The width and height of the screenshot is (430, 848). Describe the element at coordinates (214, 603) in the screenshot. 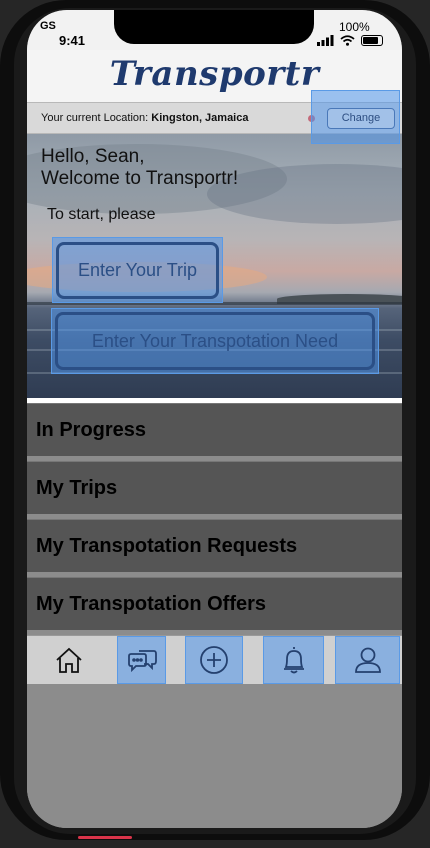

I see `menu-item-transportation-offers: My Transpotation Offers` at that location.